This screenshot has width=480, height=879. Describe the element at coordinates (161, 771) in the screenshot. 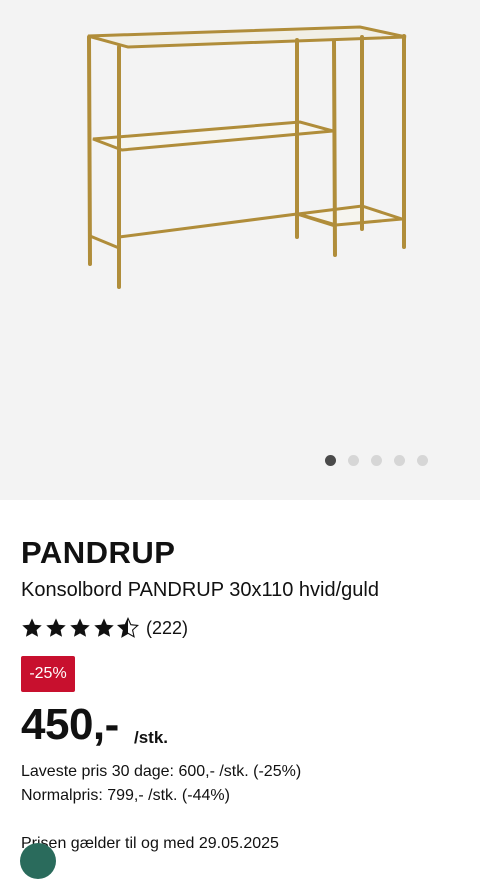

I see `lowest-price-30-days: Laveste pris 30 dage: 600,- /stk. (-25%)` at that location.